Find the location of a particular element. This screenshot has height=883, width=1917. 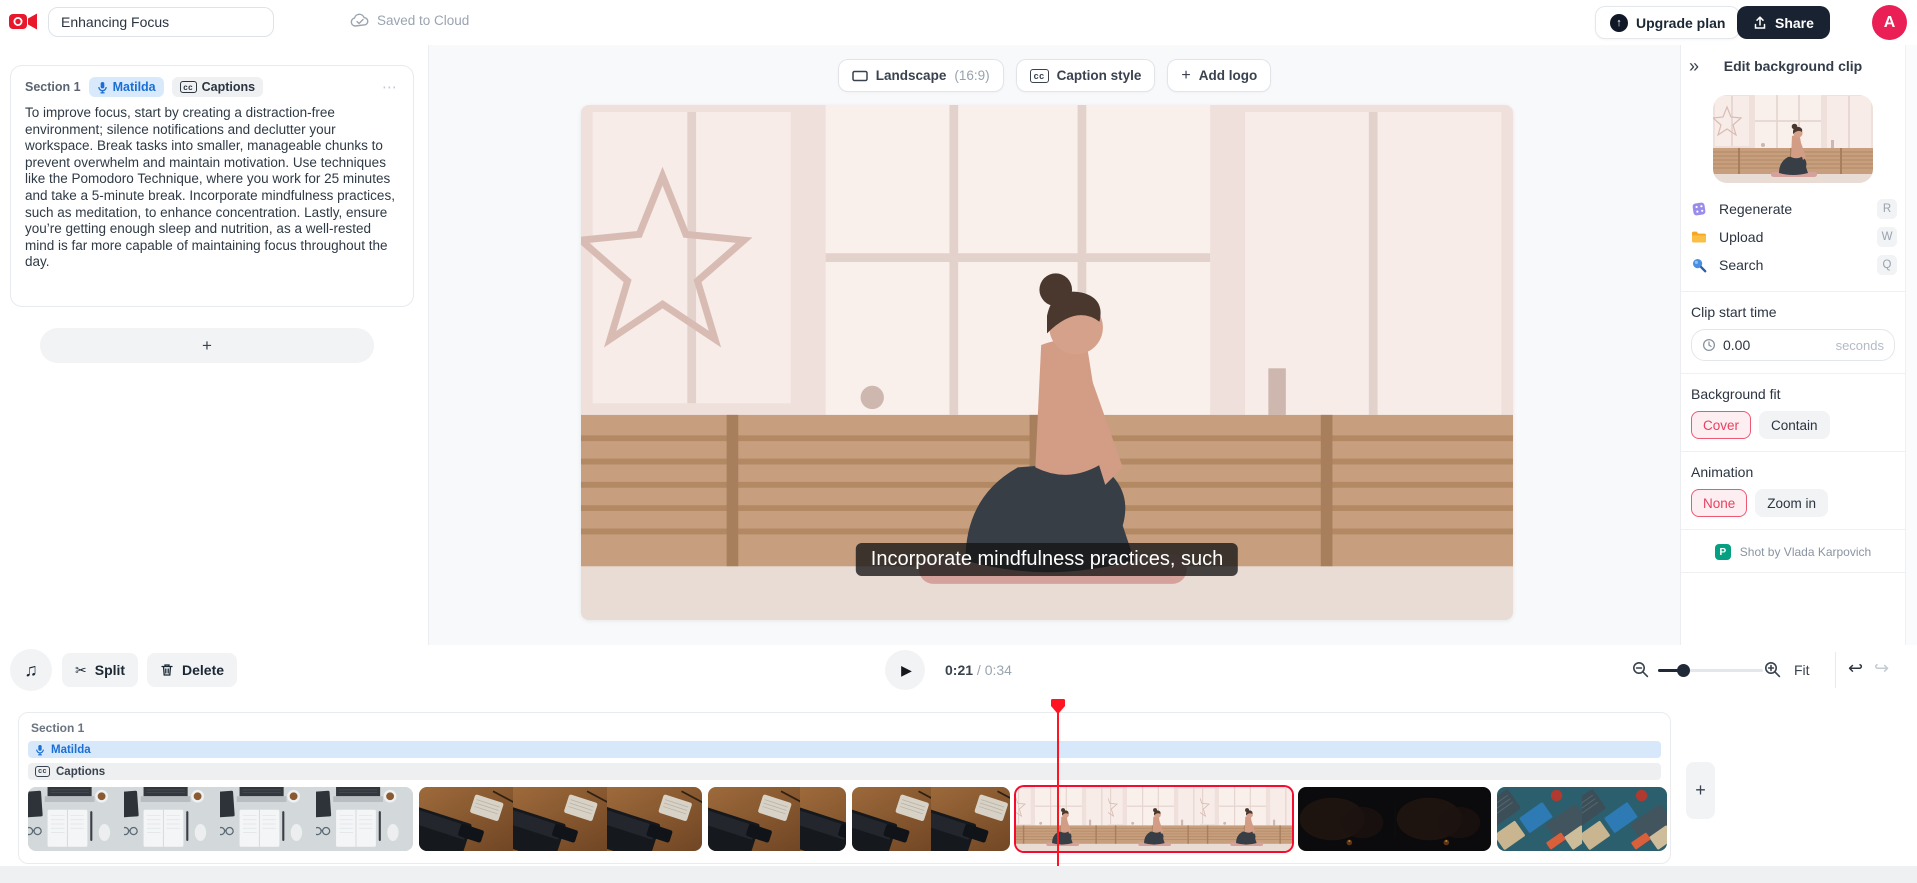

aspect-ratio-button: Landscape (16:9) is located at coordinates (920, 75).